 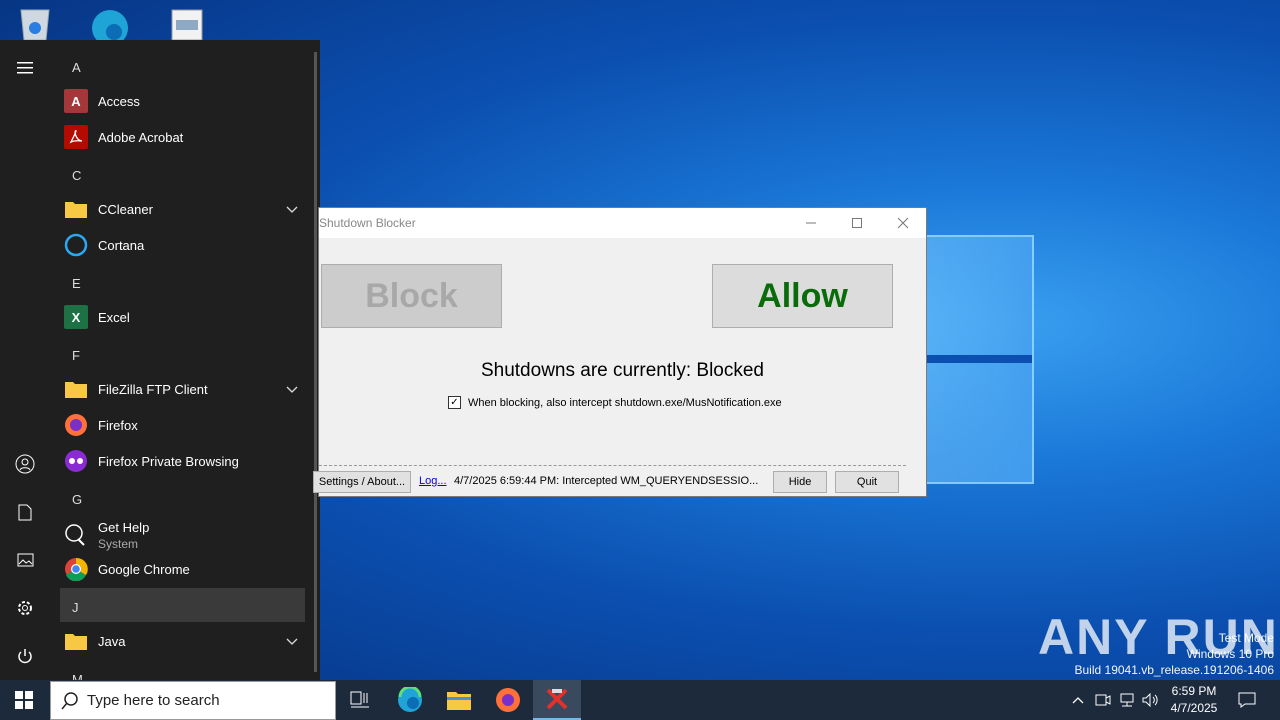 What do you see at coordinates (1194, 708) in the screenshot?
I see `clock-date: 4/7/2025` at bounding box center [1194, 708].